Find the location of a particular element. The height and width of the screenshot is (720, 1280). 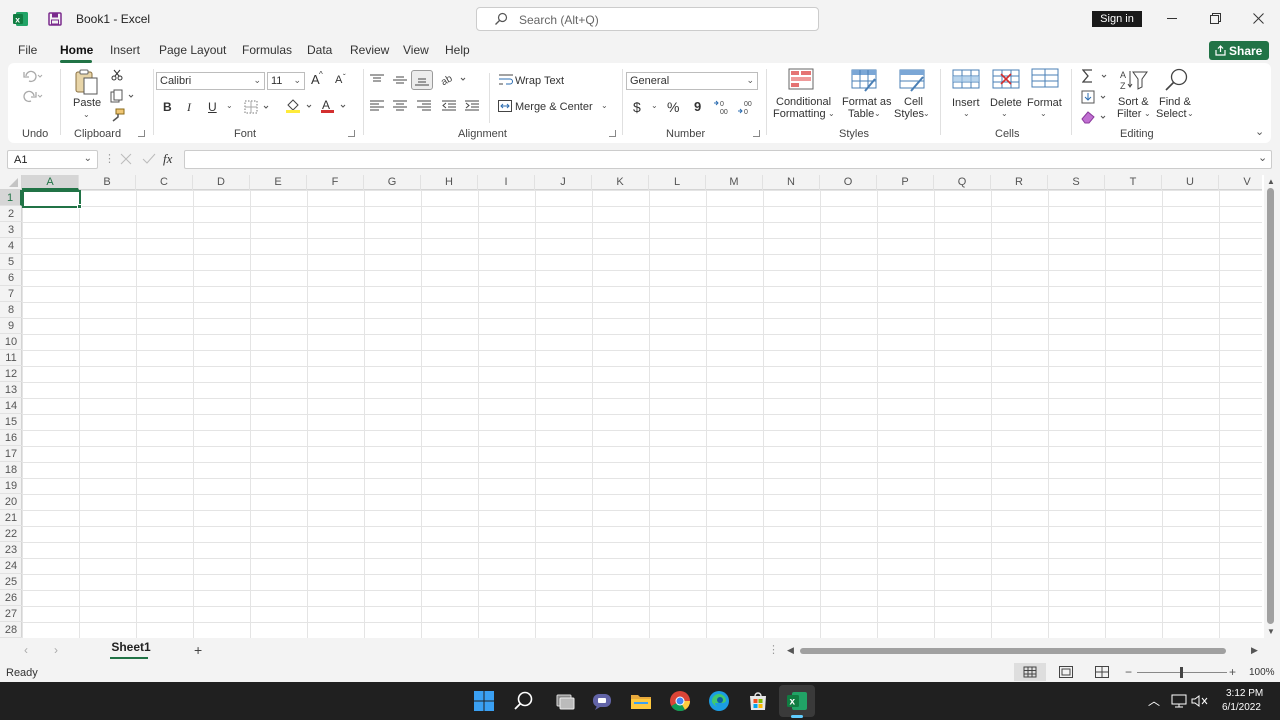

clear-icon is located at coordinates (1095, 117).